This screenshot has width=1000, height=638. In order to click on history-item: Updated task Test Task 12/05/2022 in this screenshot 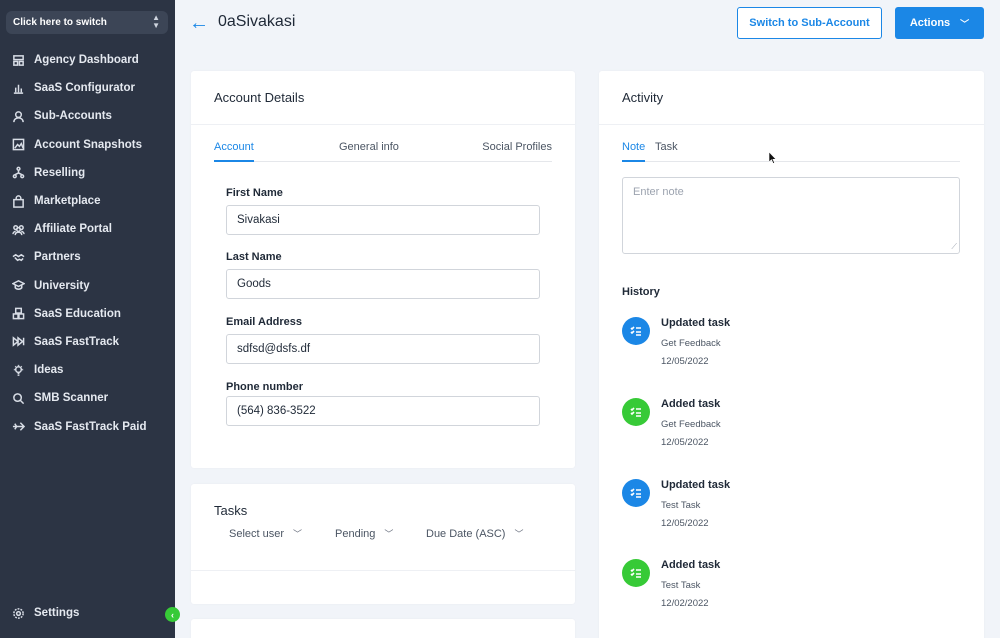, I will do `click(772, 509)`.